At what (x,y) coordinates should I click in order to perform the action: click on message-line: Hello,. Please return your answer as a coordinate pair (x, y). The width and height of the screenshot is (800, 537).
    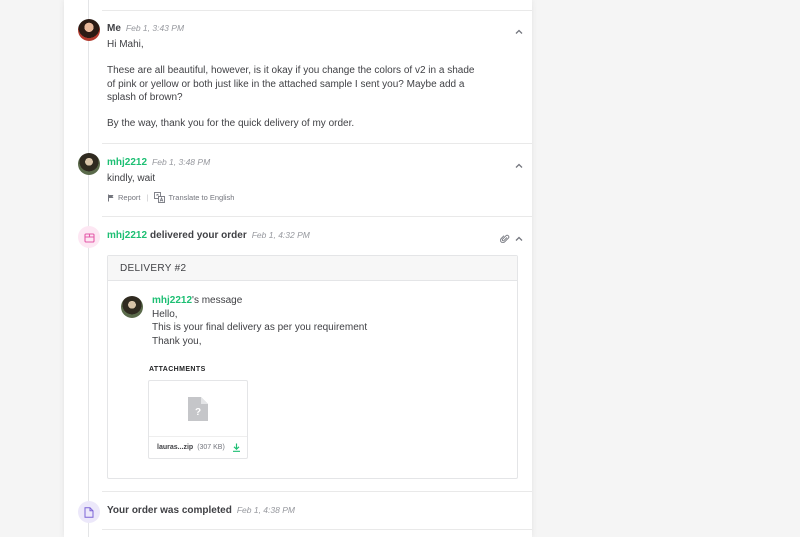
    Looking at the image, I should click on (165, 314).